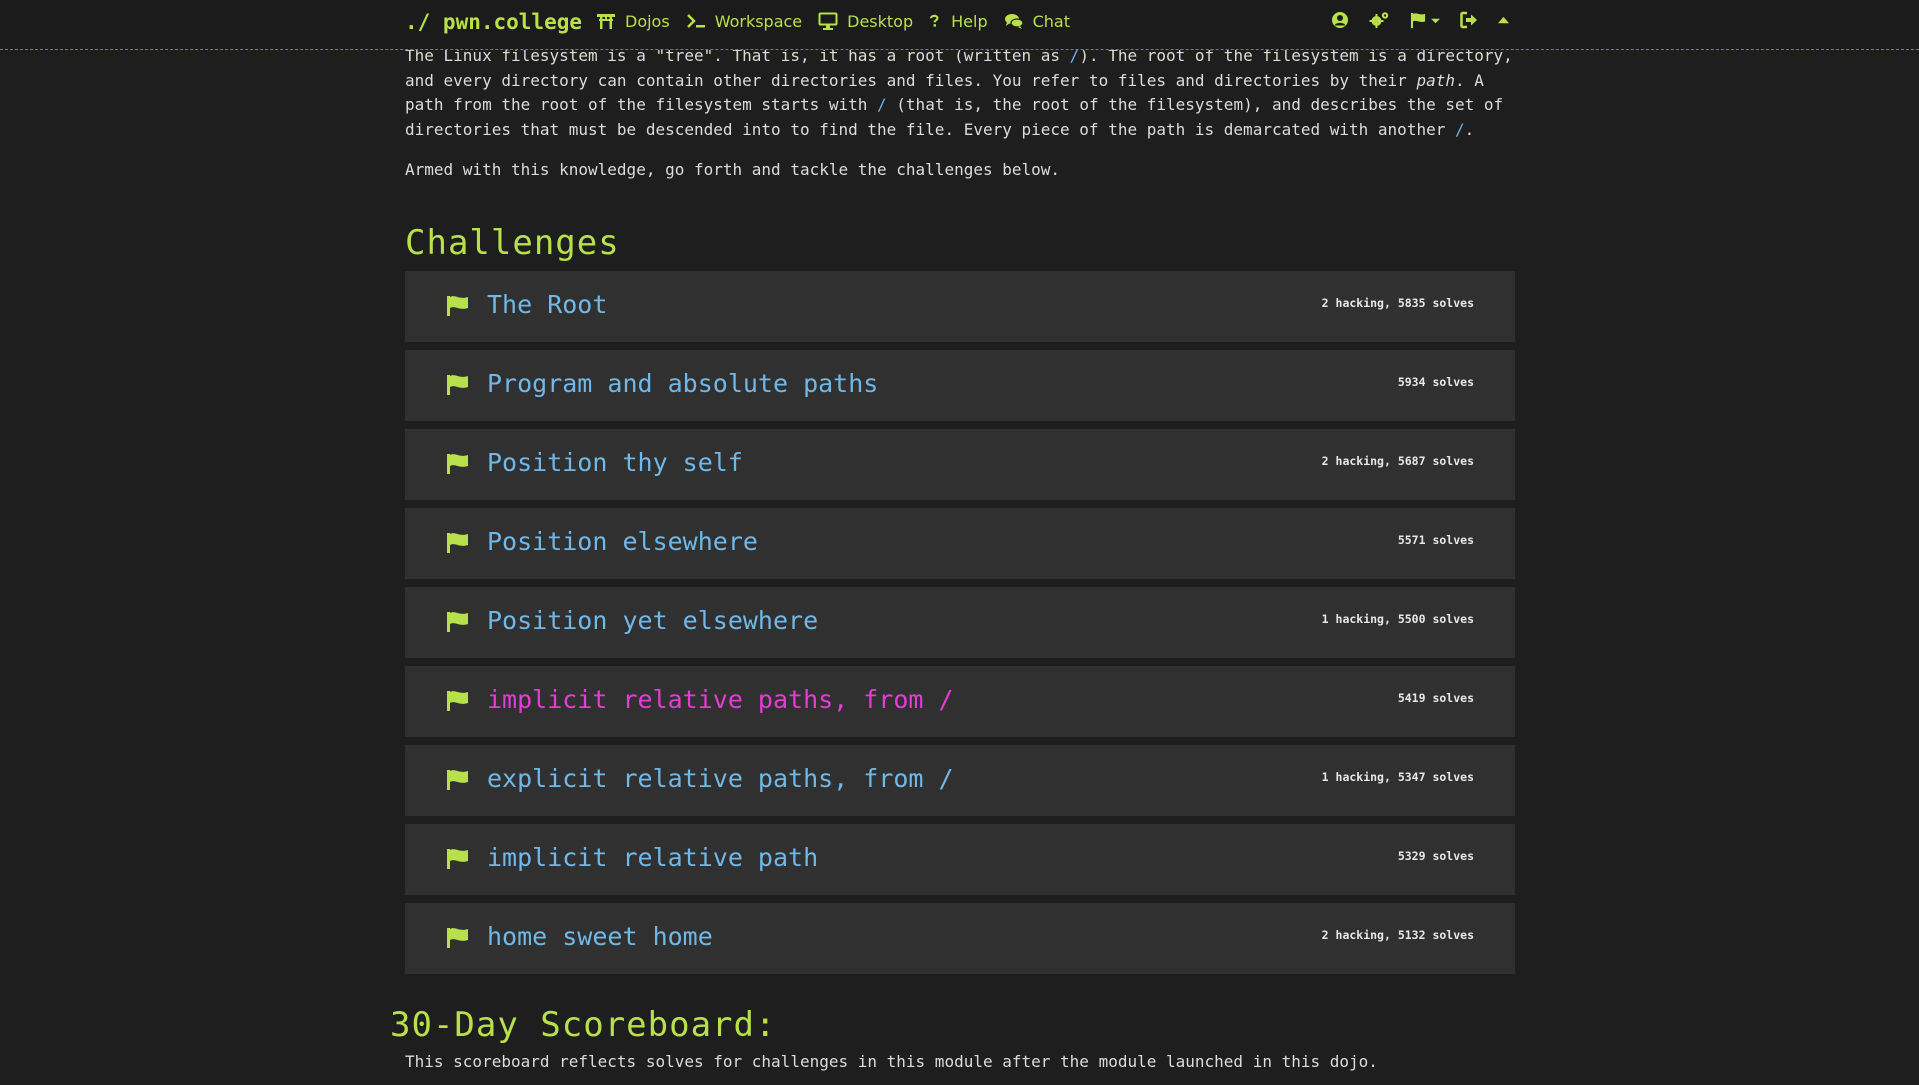 The image size is (1919, 1085). What do you see at coordinates (960, 306) in the screenshot?
I see `challenge-row: The Root 2 hacking, 5835 solves` at bounding box center [960, 306].